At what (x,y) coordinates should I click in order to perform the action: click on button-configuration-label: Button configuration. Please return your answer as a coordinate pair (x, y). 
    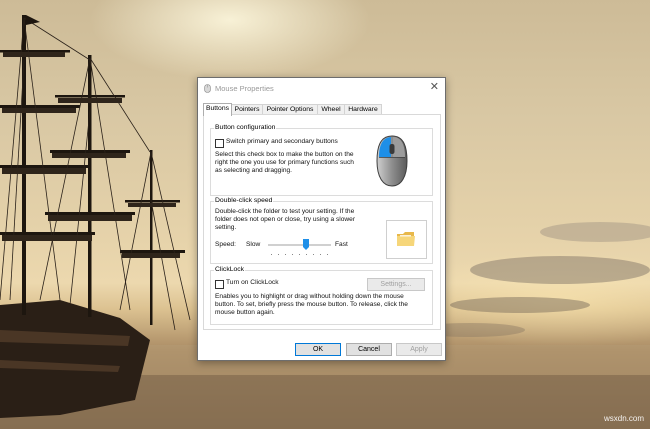
    Looking at the image, I should click on (245, 127).